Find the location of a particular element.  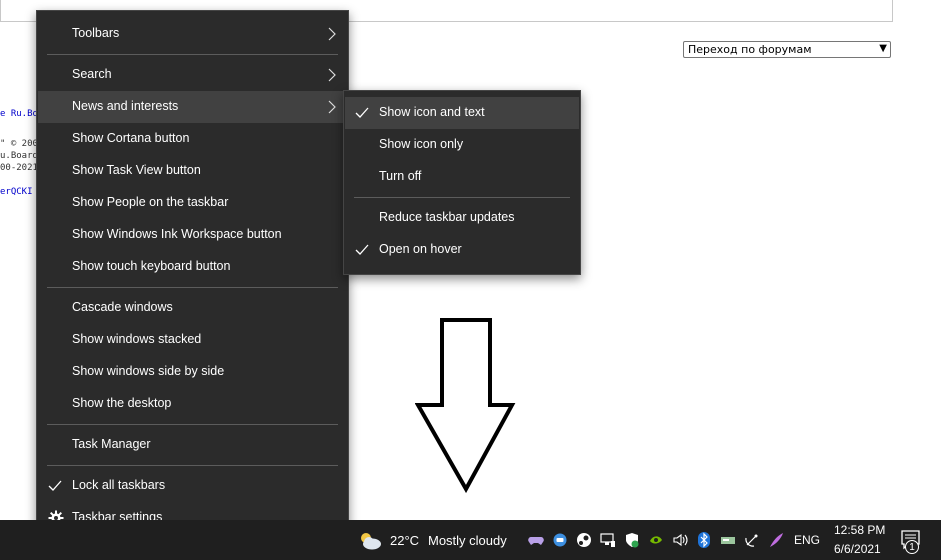

menu-item-show-task-view: Show Task View button is located at coordinates (192, 171).